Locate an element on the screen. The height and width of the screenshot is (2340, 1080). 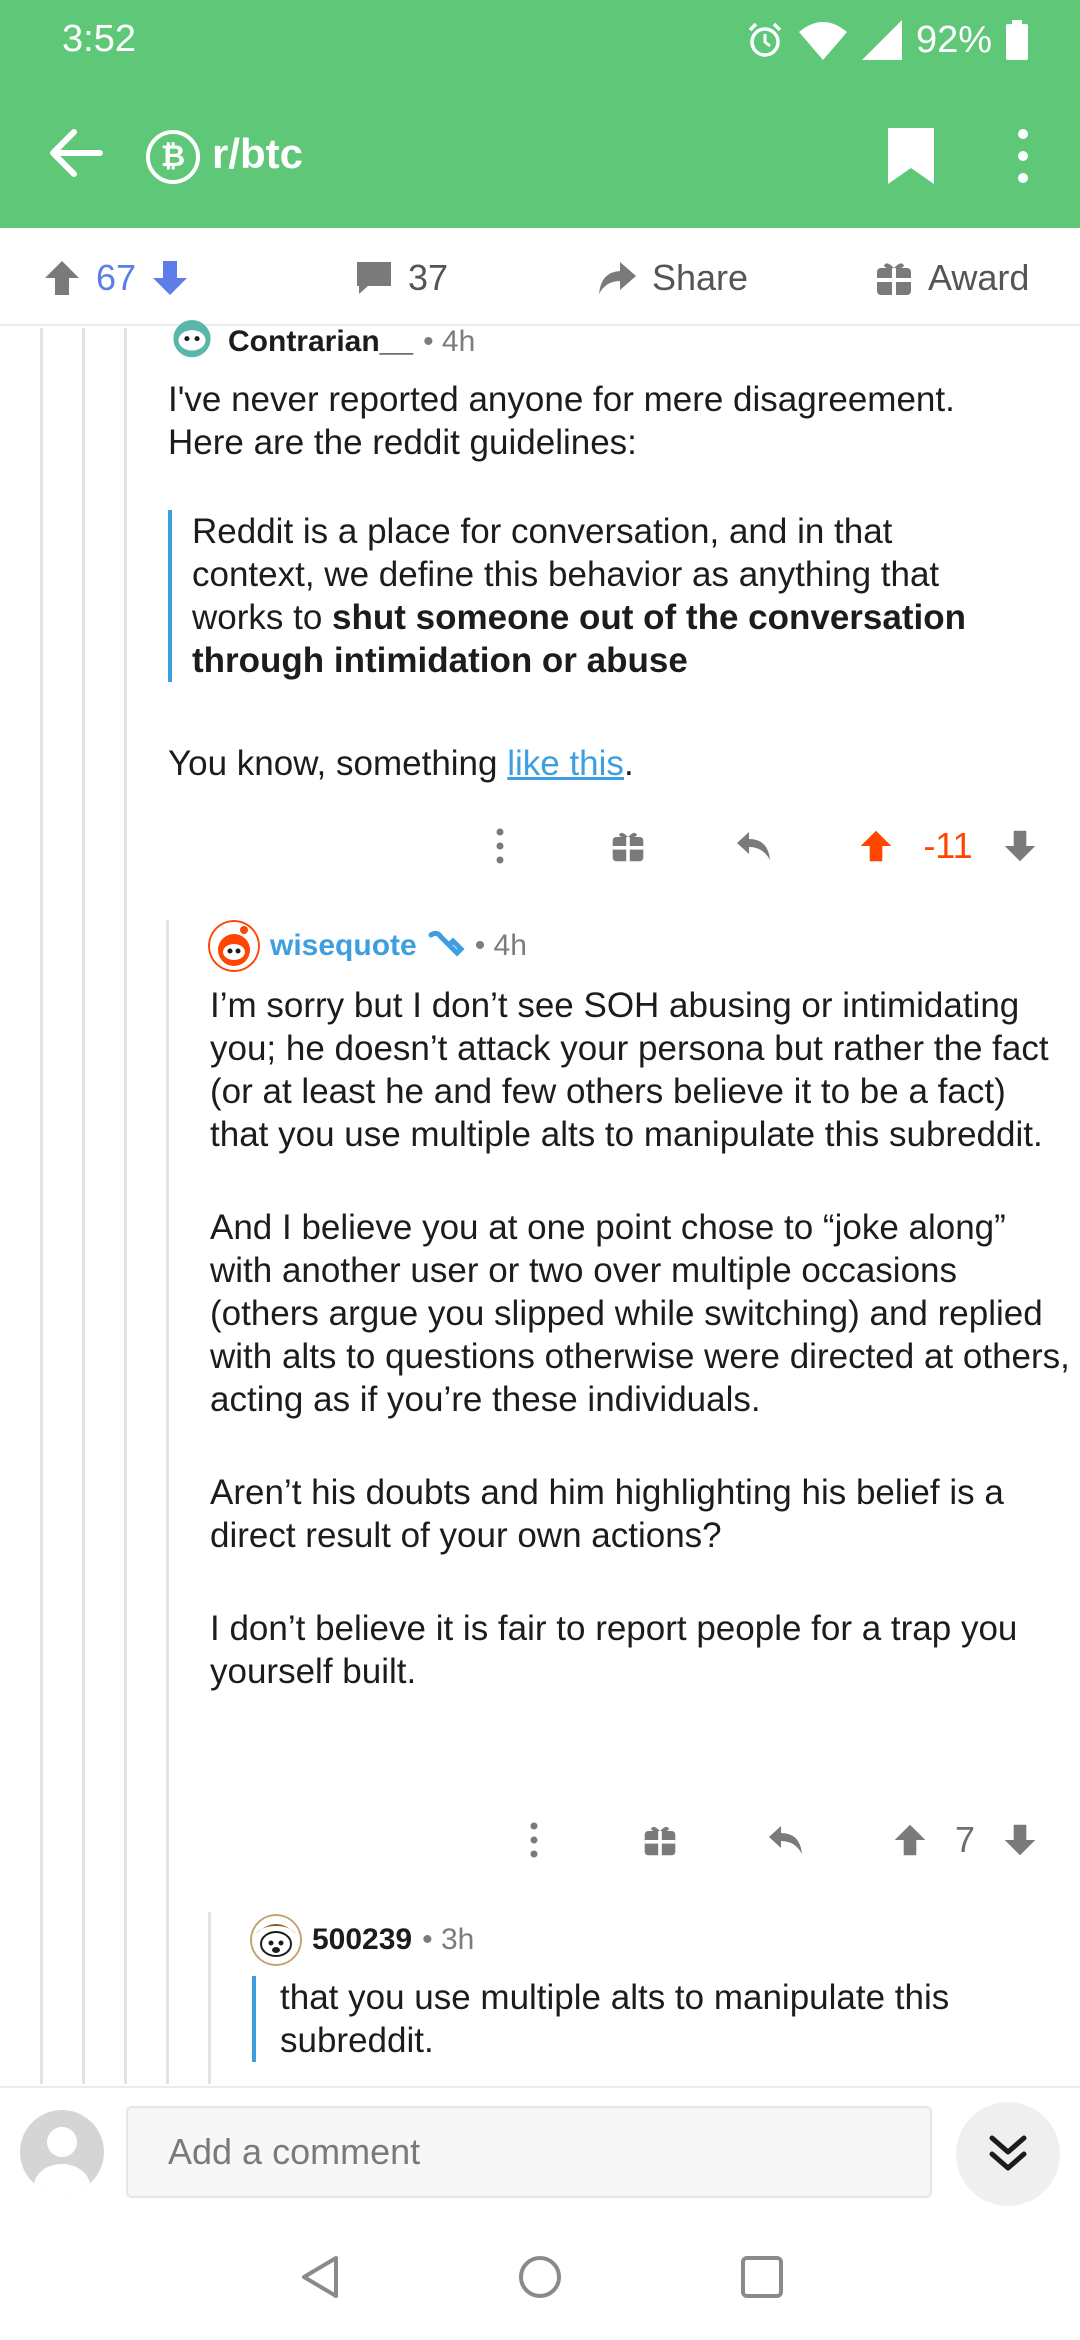
comment-author: 500239 is located at coordinates (362, 1940).